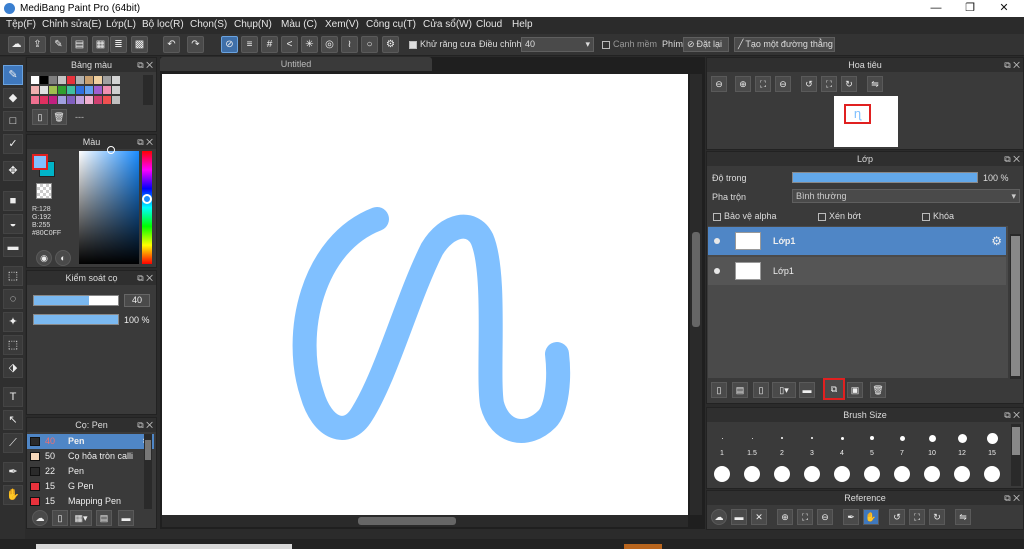  What do you see at coordinates (44, 258) in the screenshot?
I see `color-wheel-icon: ◉` at bounding box center [44, 258].